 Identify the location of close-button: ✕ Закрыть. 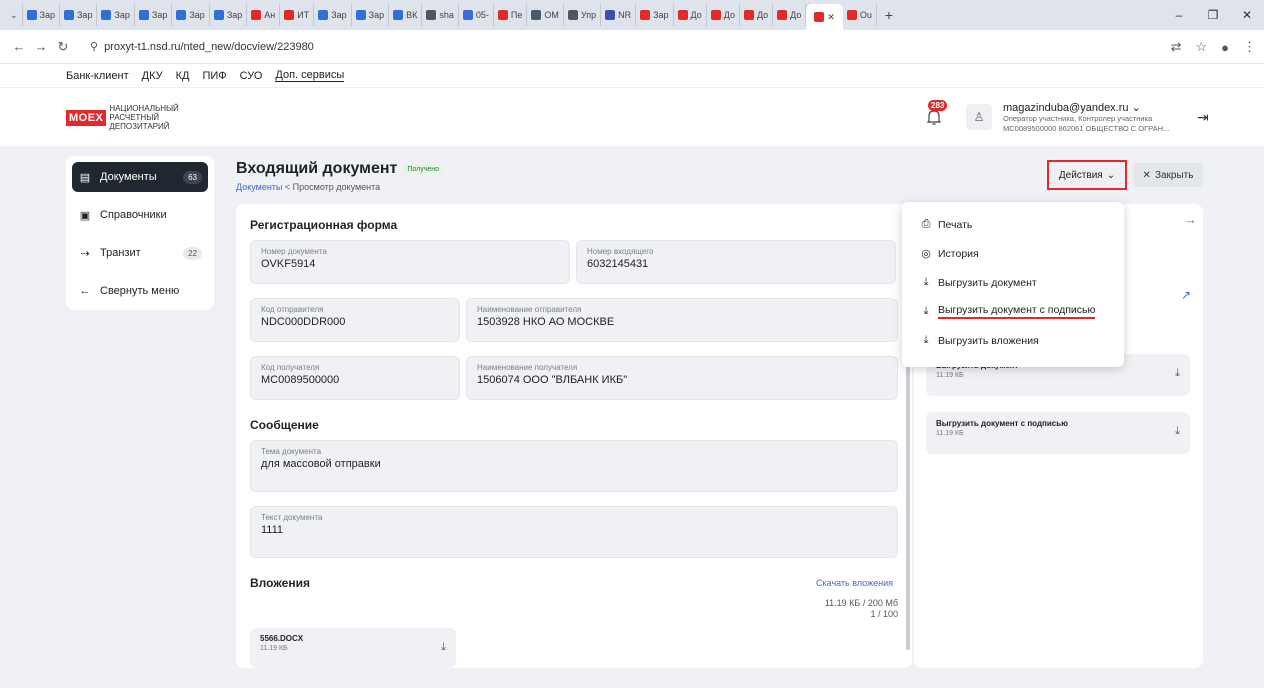
(1168, 175).